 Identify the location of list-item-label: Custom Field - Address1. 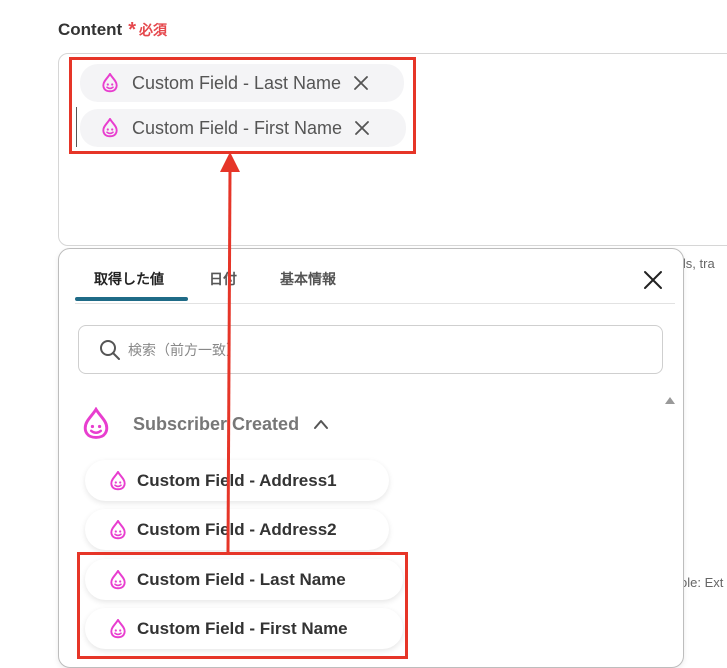
(237, 480).